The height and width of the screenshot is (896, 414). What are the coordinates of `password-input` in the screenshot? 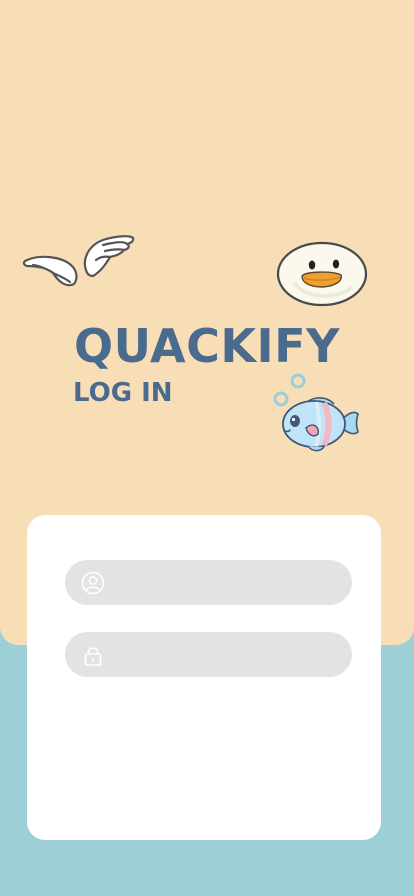 It's located at (228, 654).